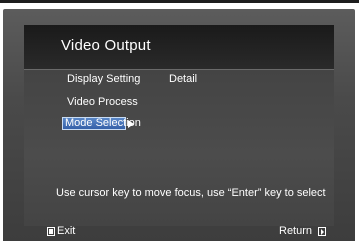 The width and height of the screenshot is (359, 241). What do you see at coordinates (295, 231) in the screenshot?
I see `return-label: Return` at bounding box center [295, 231].